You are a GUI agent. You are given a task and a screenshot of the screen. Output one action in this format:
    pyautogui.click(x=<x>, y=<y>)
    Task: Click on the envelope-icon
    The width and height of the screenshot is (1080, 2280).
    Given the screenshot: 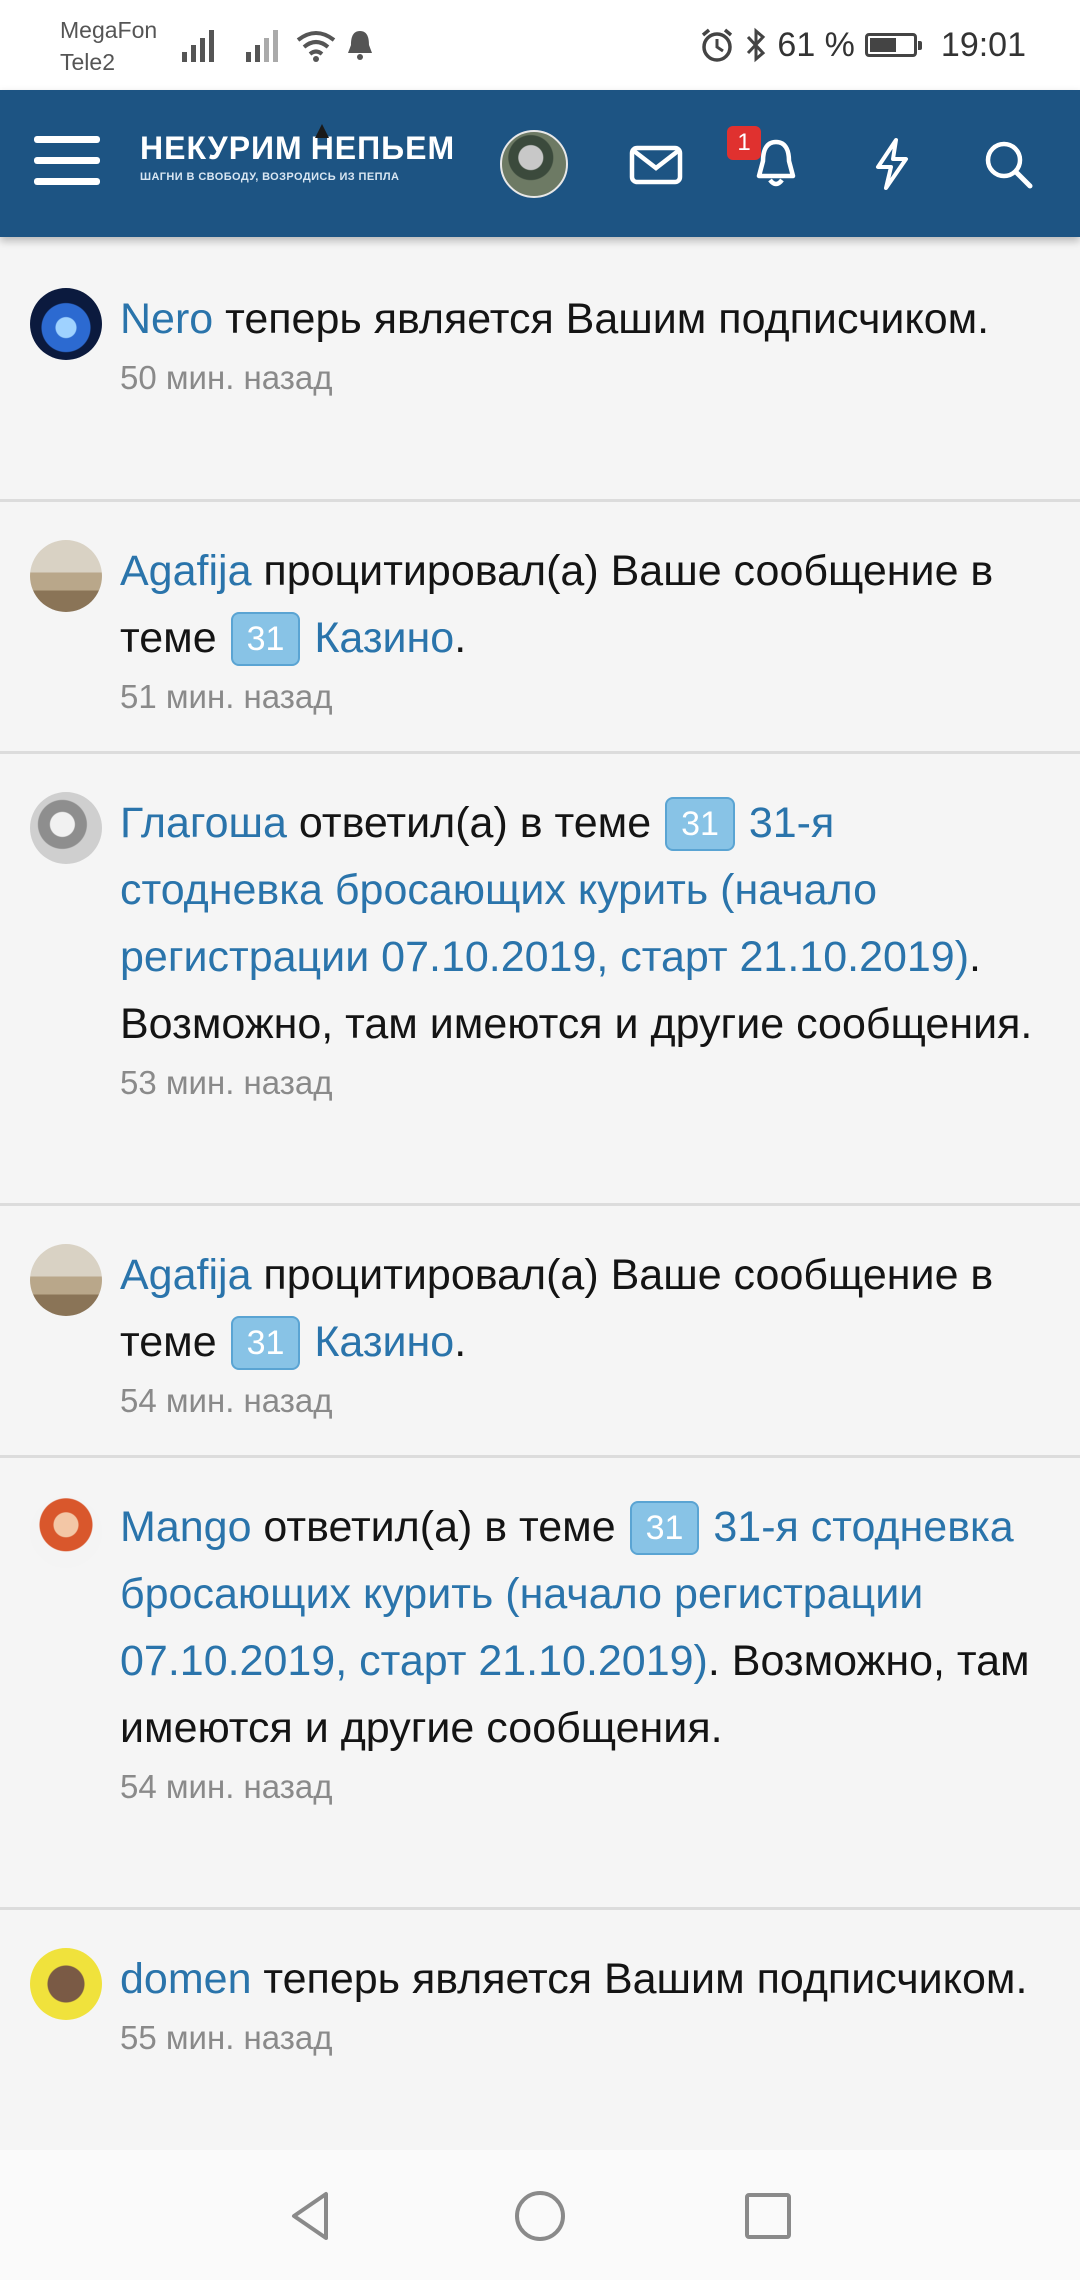 What is the action you would take?
    pyautogui.click(x=656, y=164)
    